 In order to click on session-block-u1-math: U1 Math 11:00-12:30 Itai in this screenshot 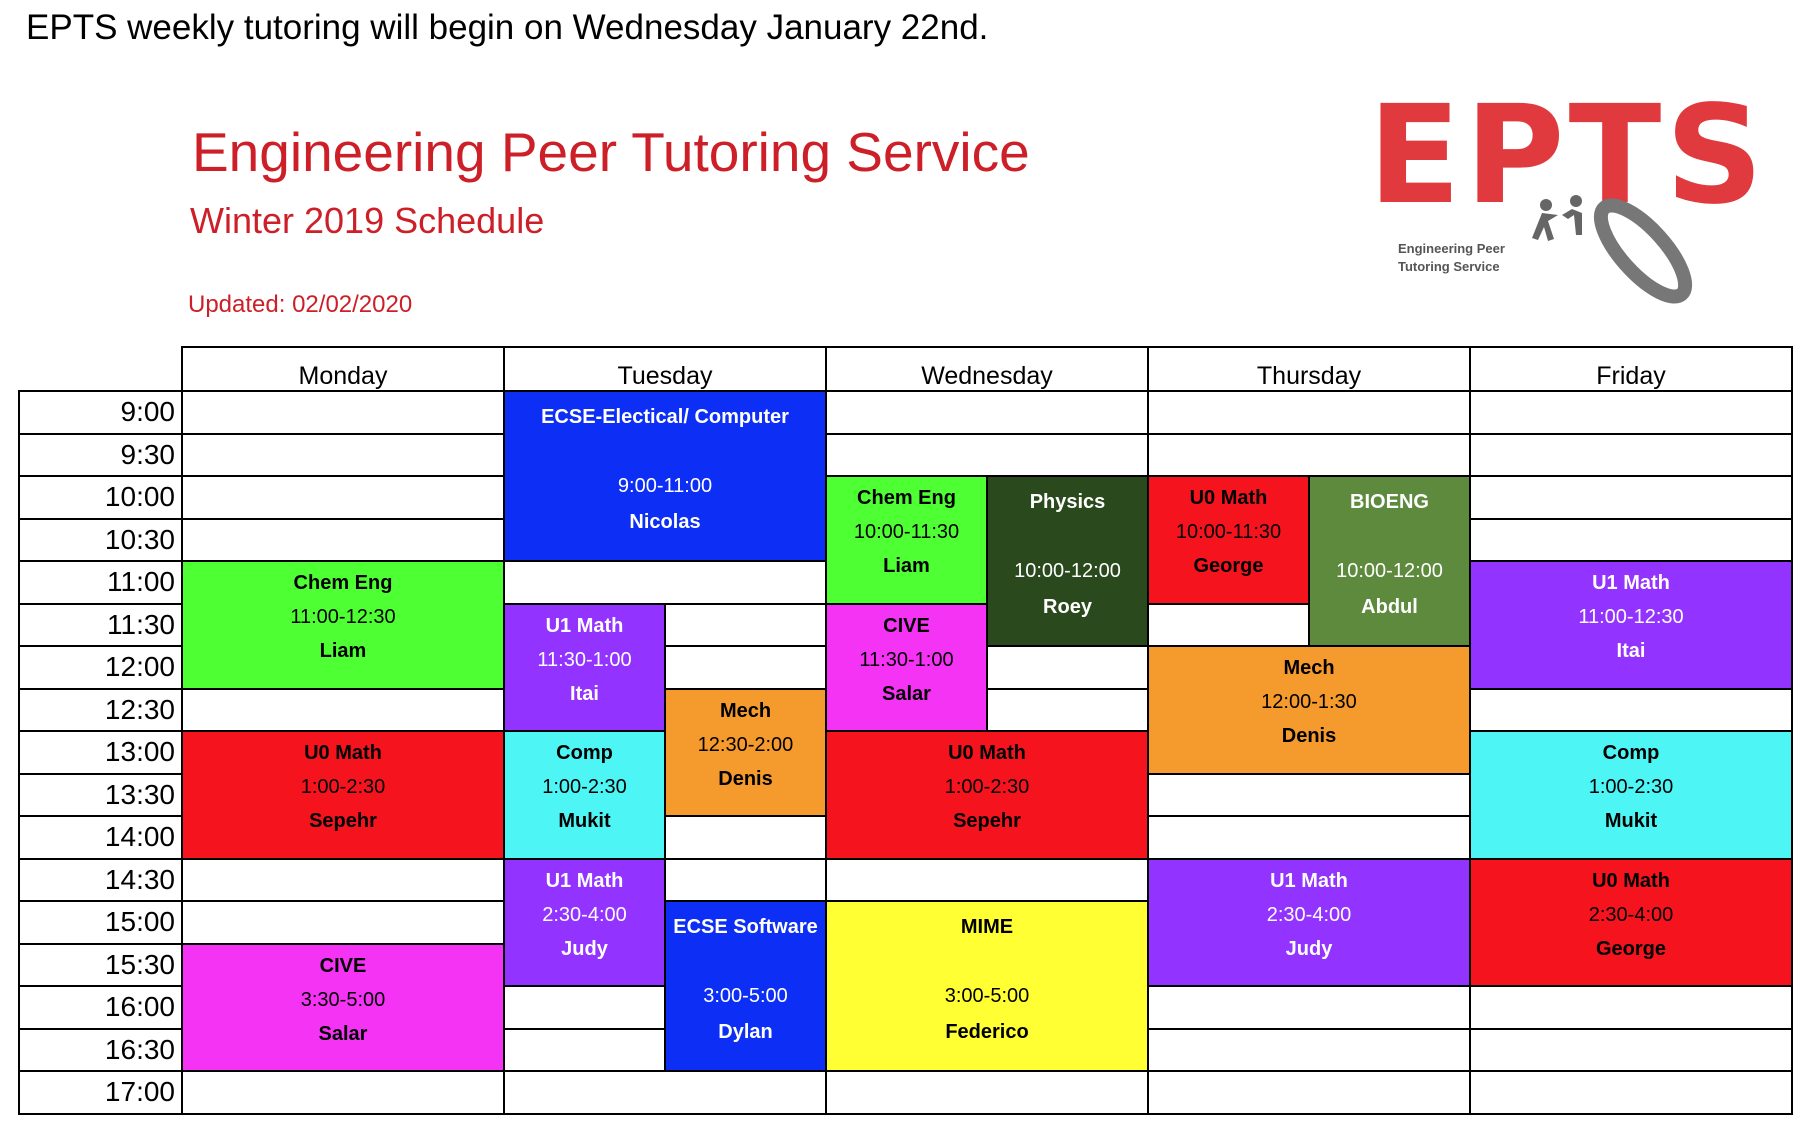, I will do `click(1631, 625)`.